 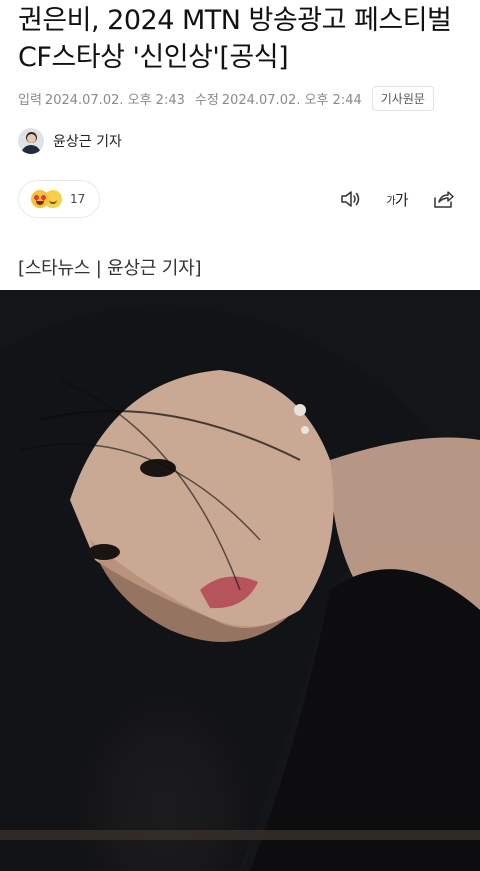 What do you see at coordinates (87, 141) in the screenshot?
I see `reporter-name: 윤상근 기자` at bounding box center [87, 141].